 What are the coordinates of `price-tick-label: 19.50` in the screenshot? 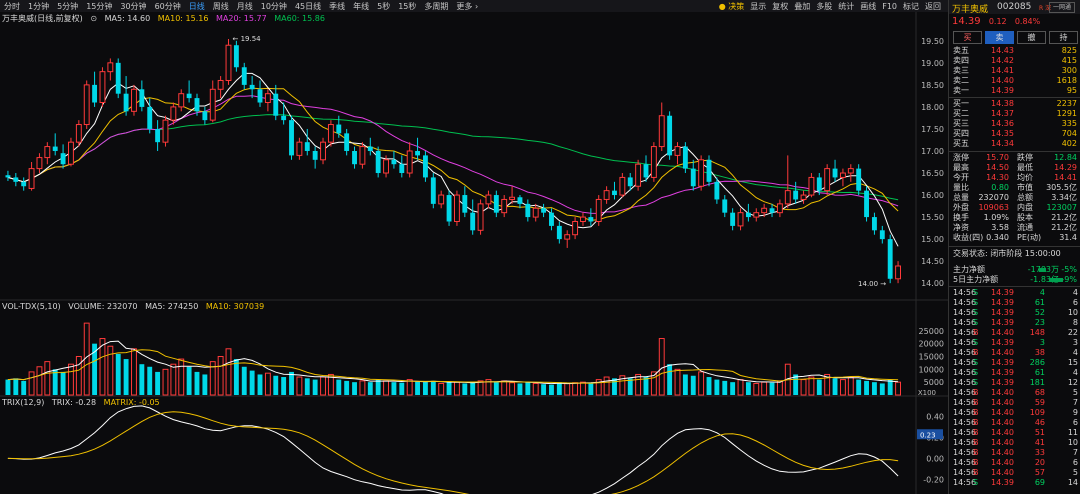 It's located at (932, 41).